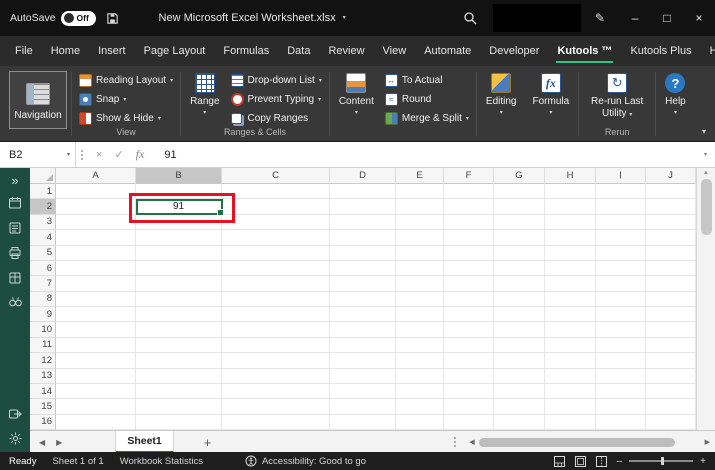 This screenshot has width=715, height=470. What do you see at coordinates (519, 176) in the screenshot?
I see `column-header-G: G` at bounding box center [519, 176].